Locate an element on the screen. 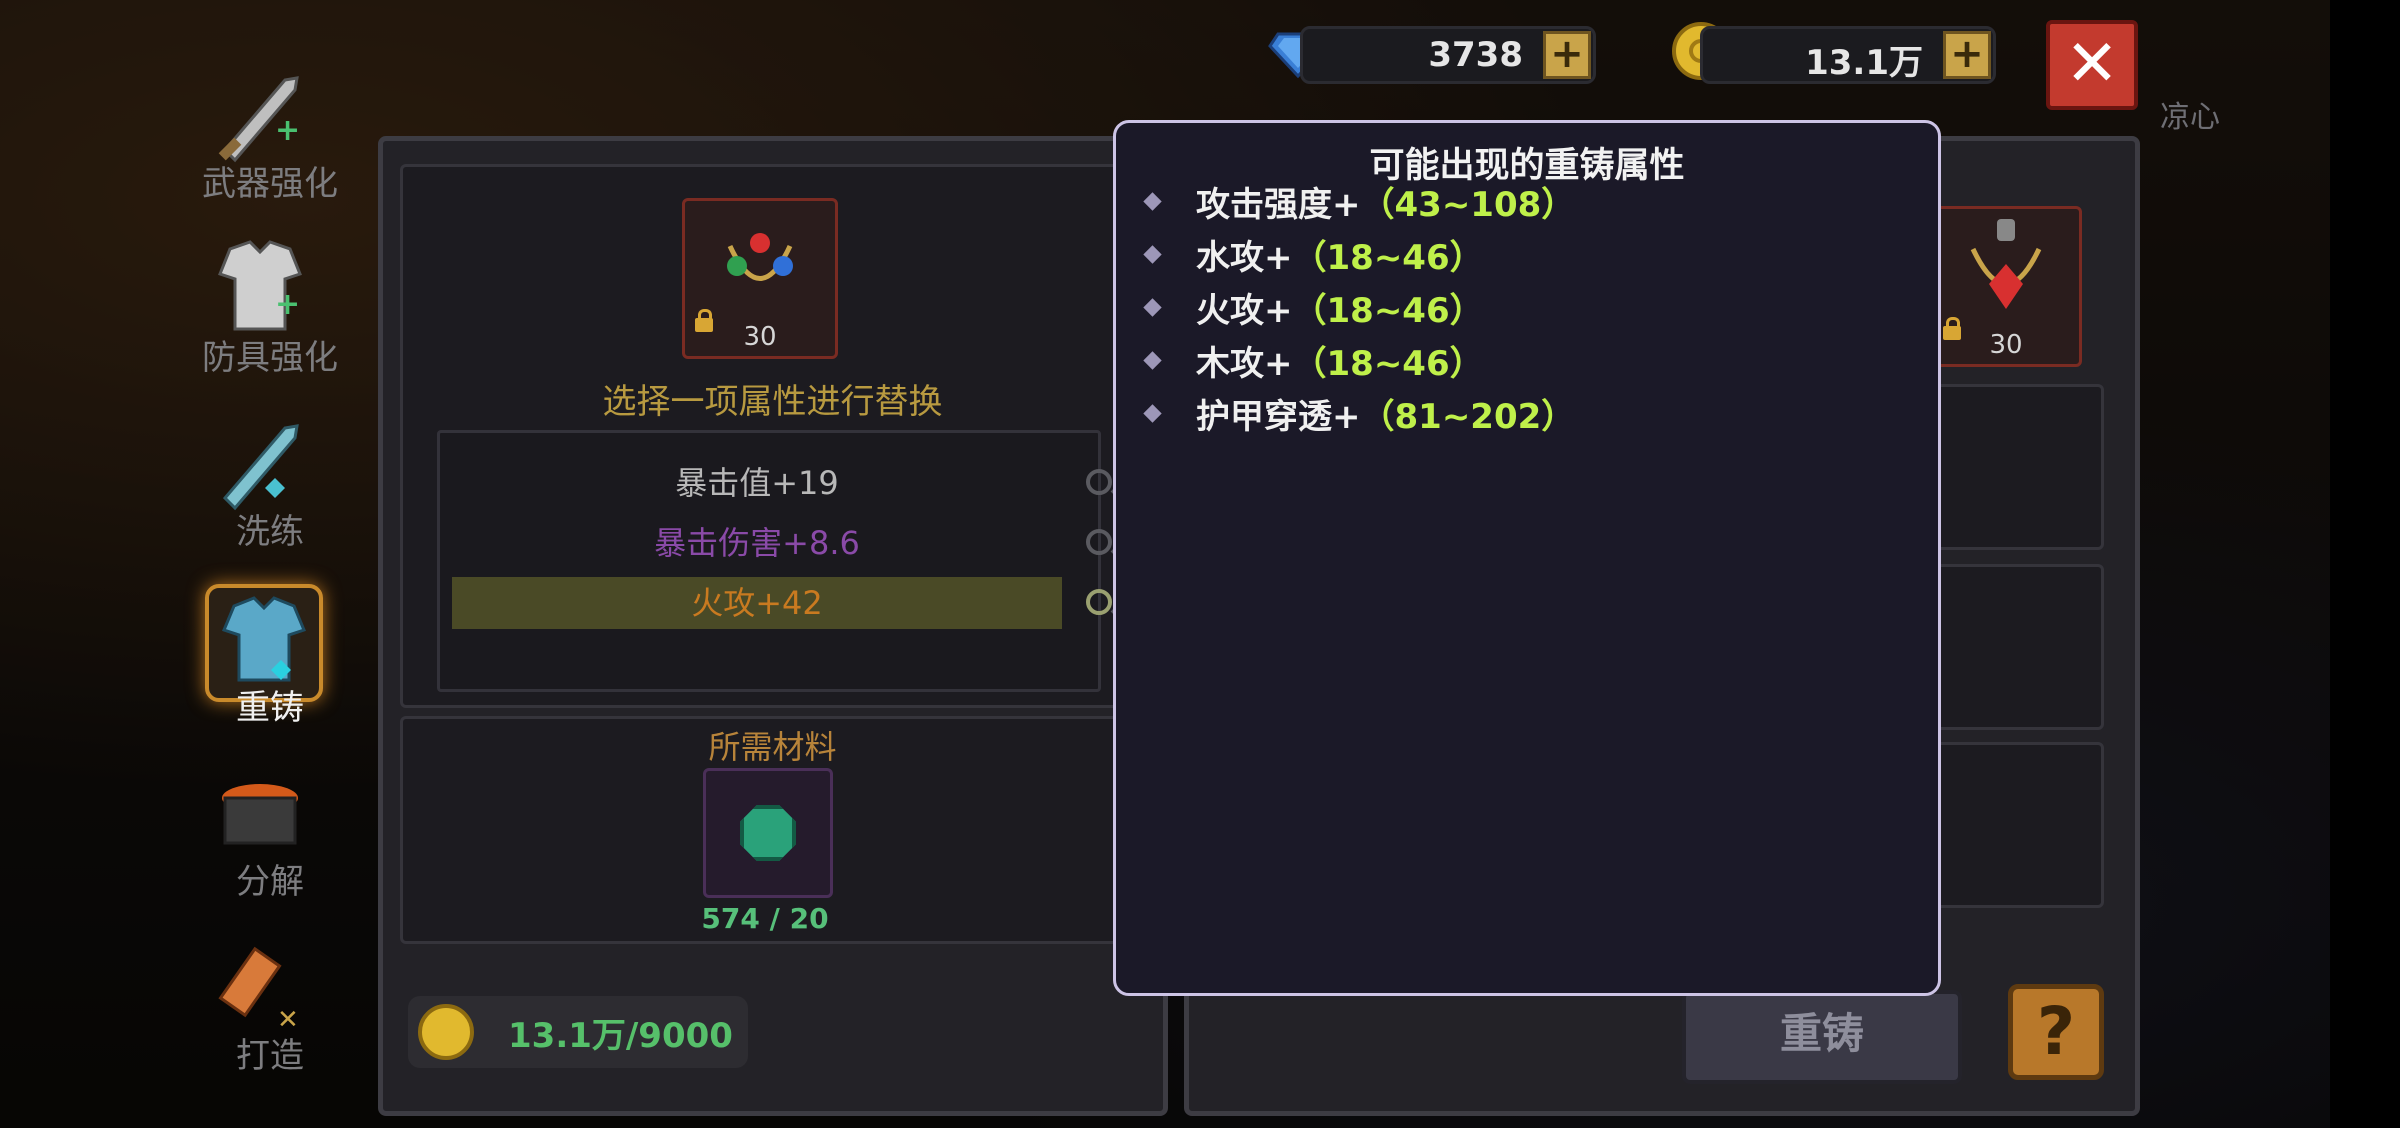 The width and height of the screenshot is (2400, 1128). nav-refine: 洗练 is located at coordinates (270, 488).